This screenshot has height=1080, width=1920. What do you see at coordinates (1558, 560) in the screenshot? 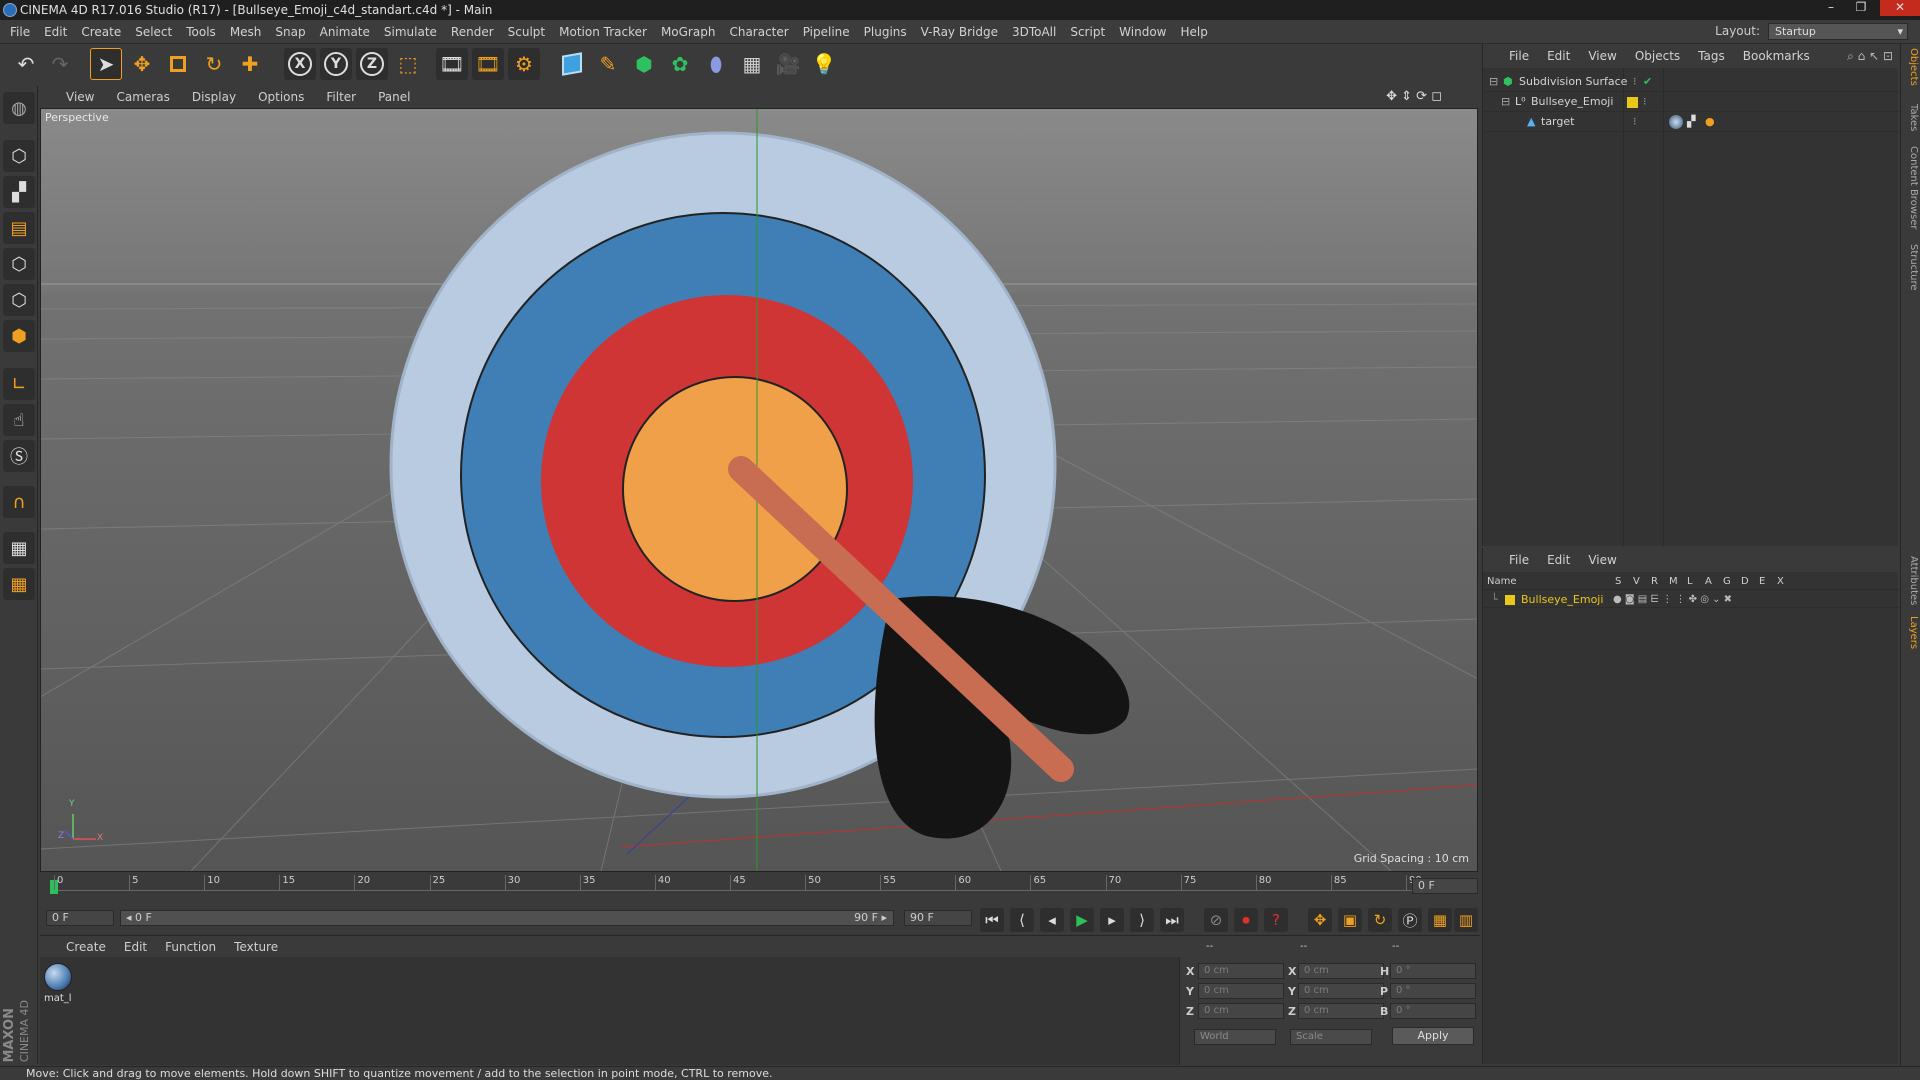
I see `layer-menu-edit: Edit` at bounding box center [1558, 560].